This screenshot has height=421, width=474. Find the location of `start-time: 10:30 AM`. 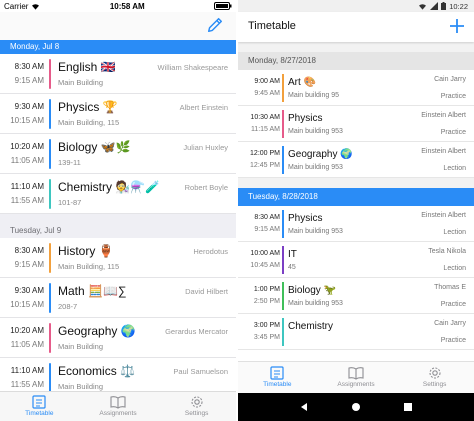

start-time: 10:30 AM is located at coordinates (265, 117).